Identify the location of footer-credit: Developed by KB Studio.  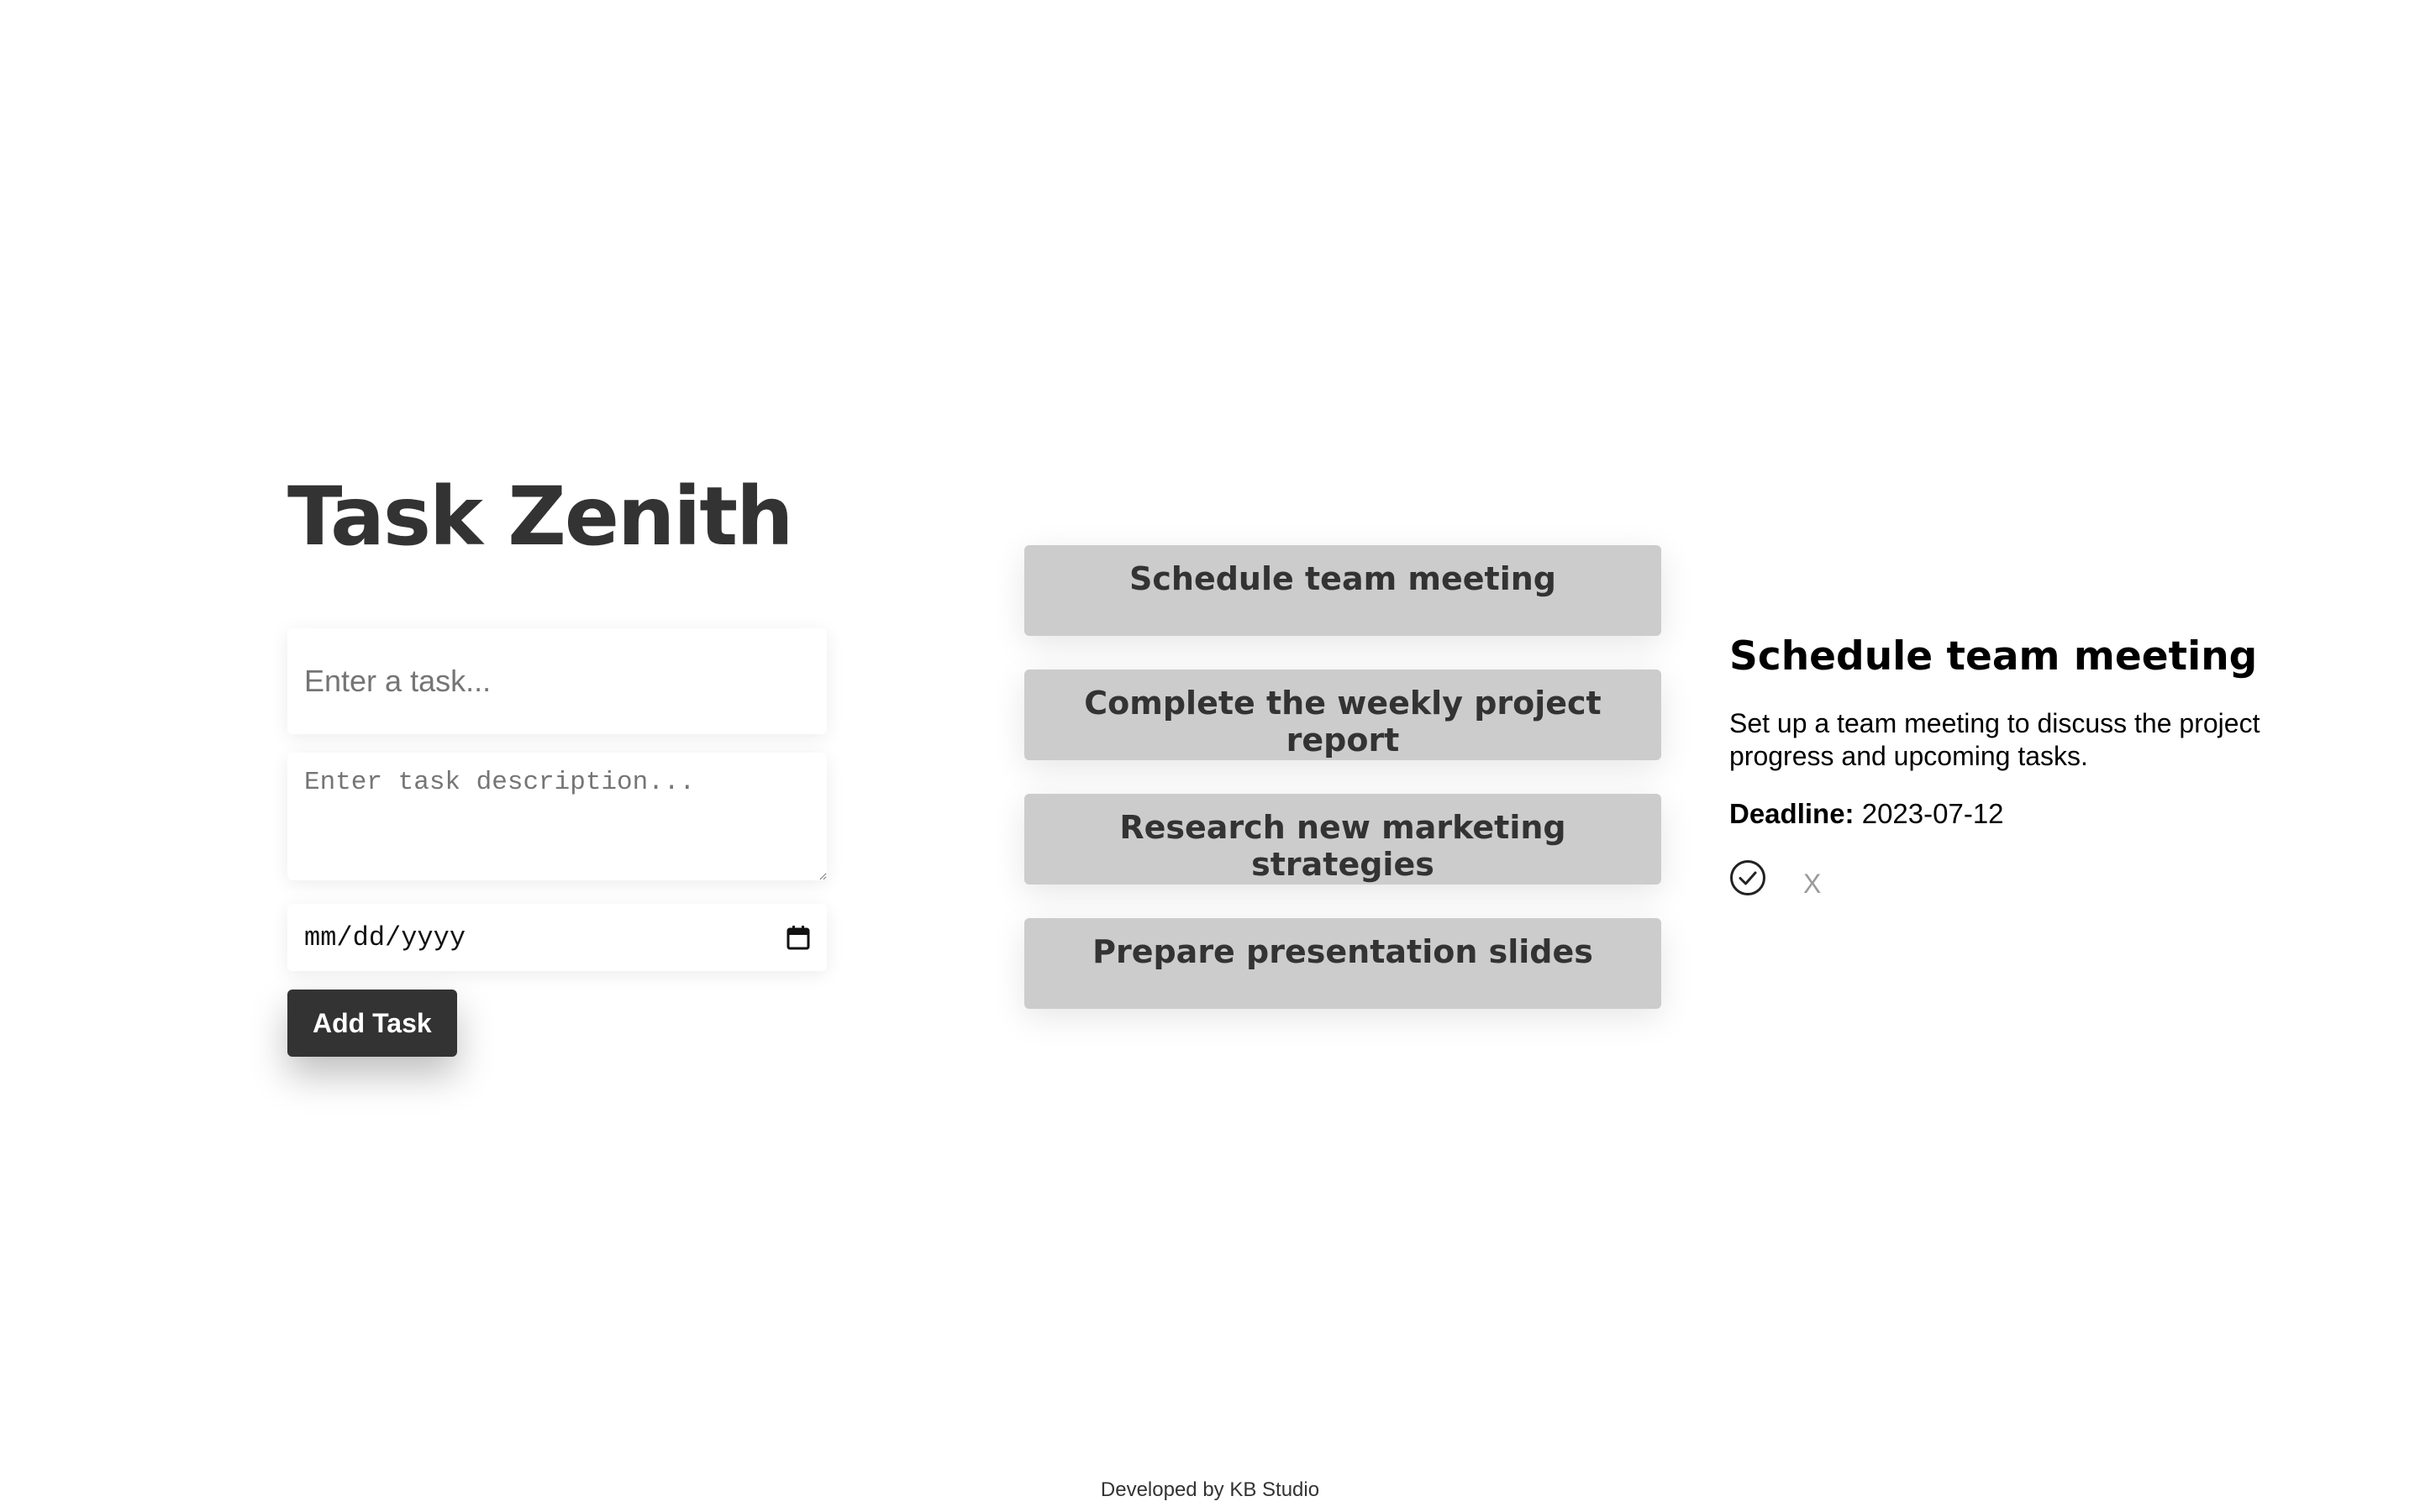
(1210, 1489).